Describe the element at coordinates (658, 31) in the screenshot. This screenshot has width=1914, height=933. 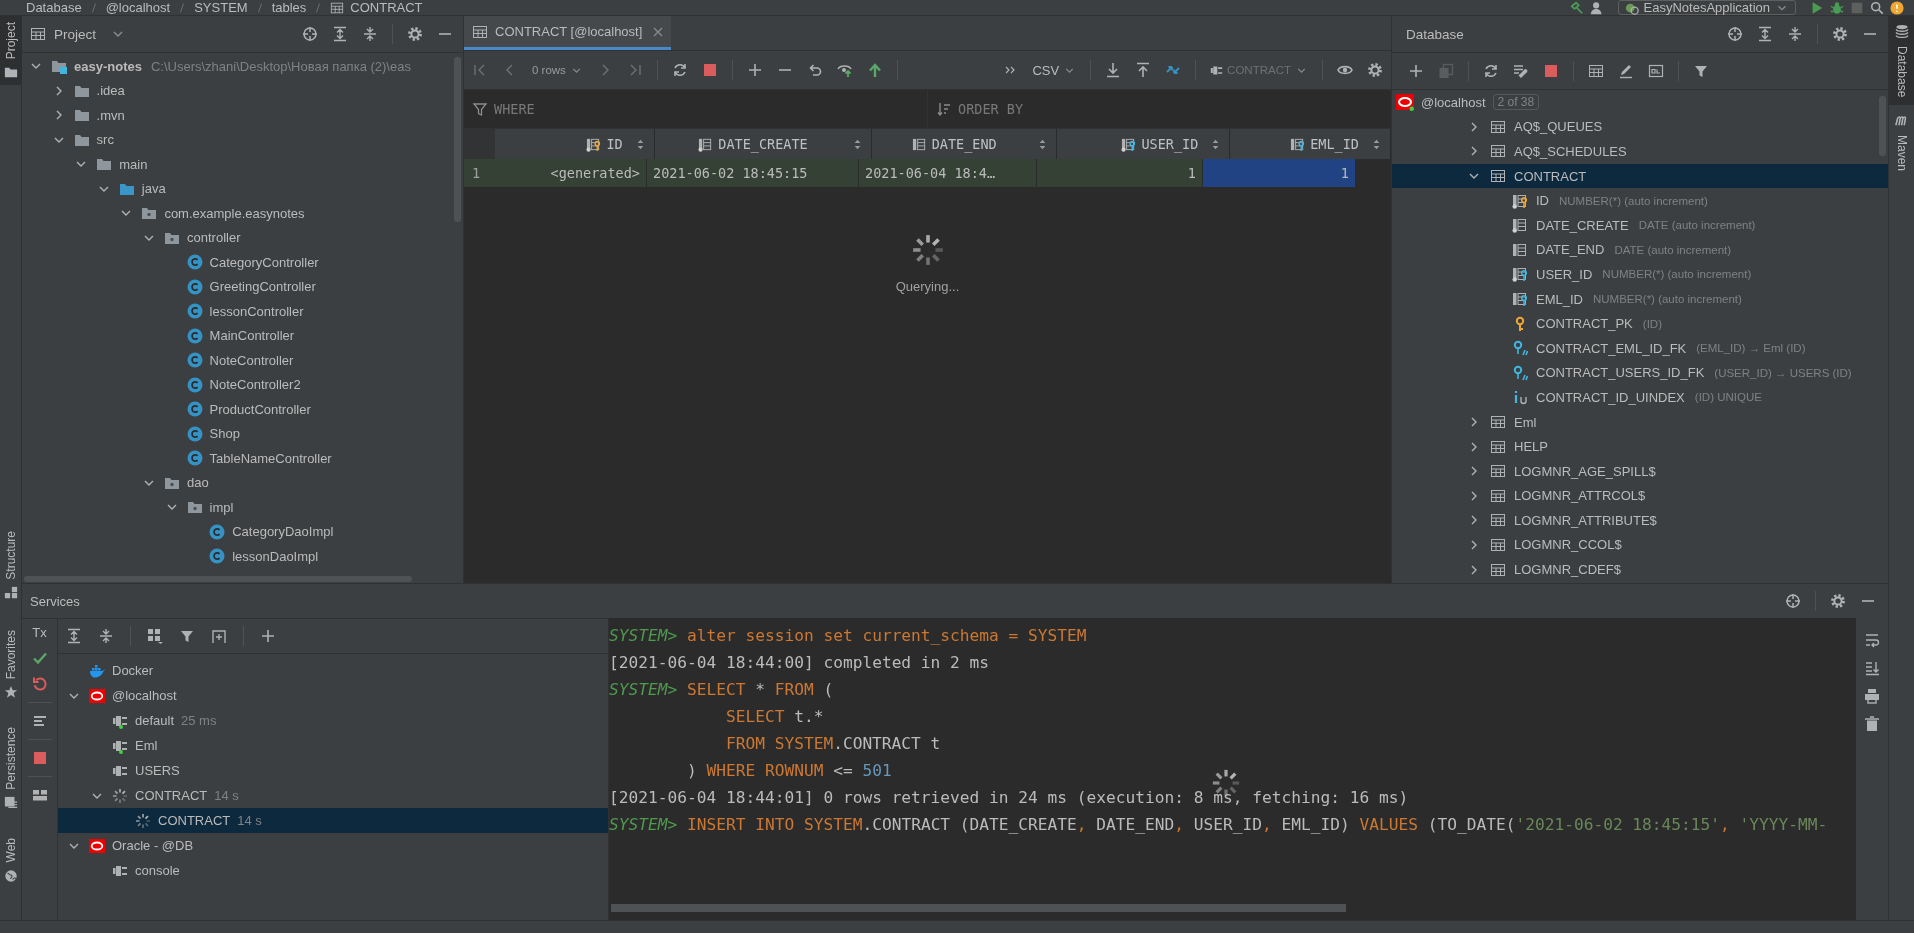
I see `close-icon` at that location.